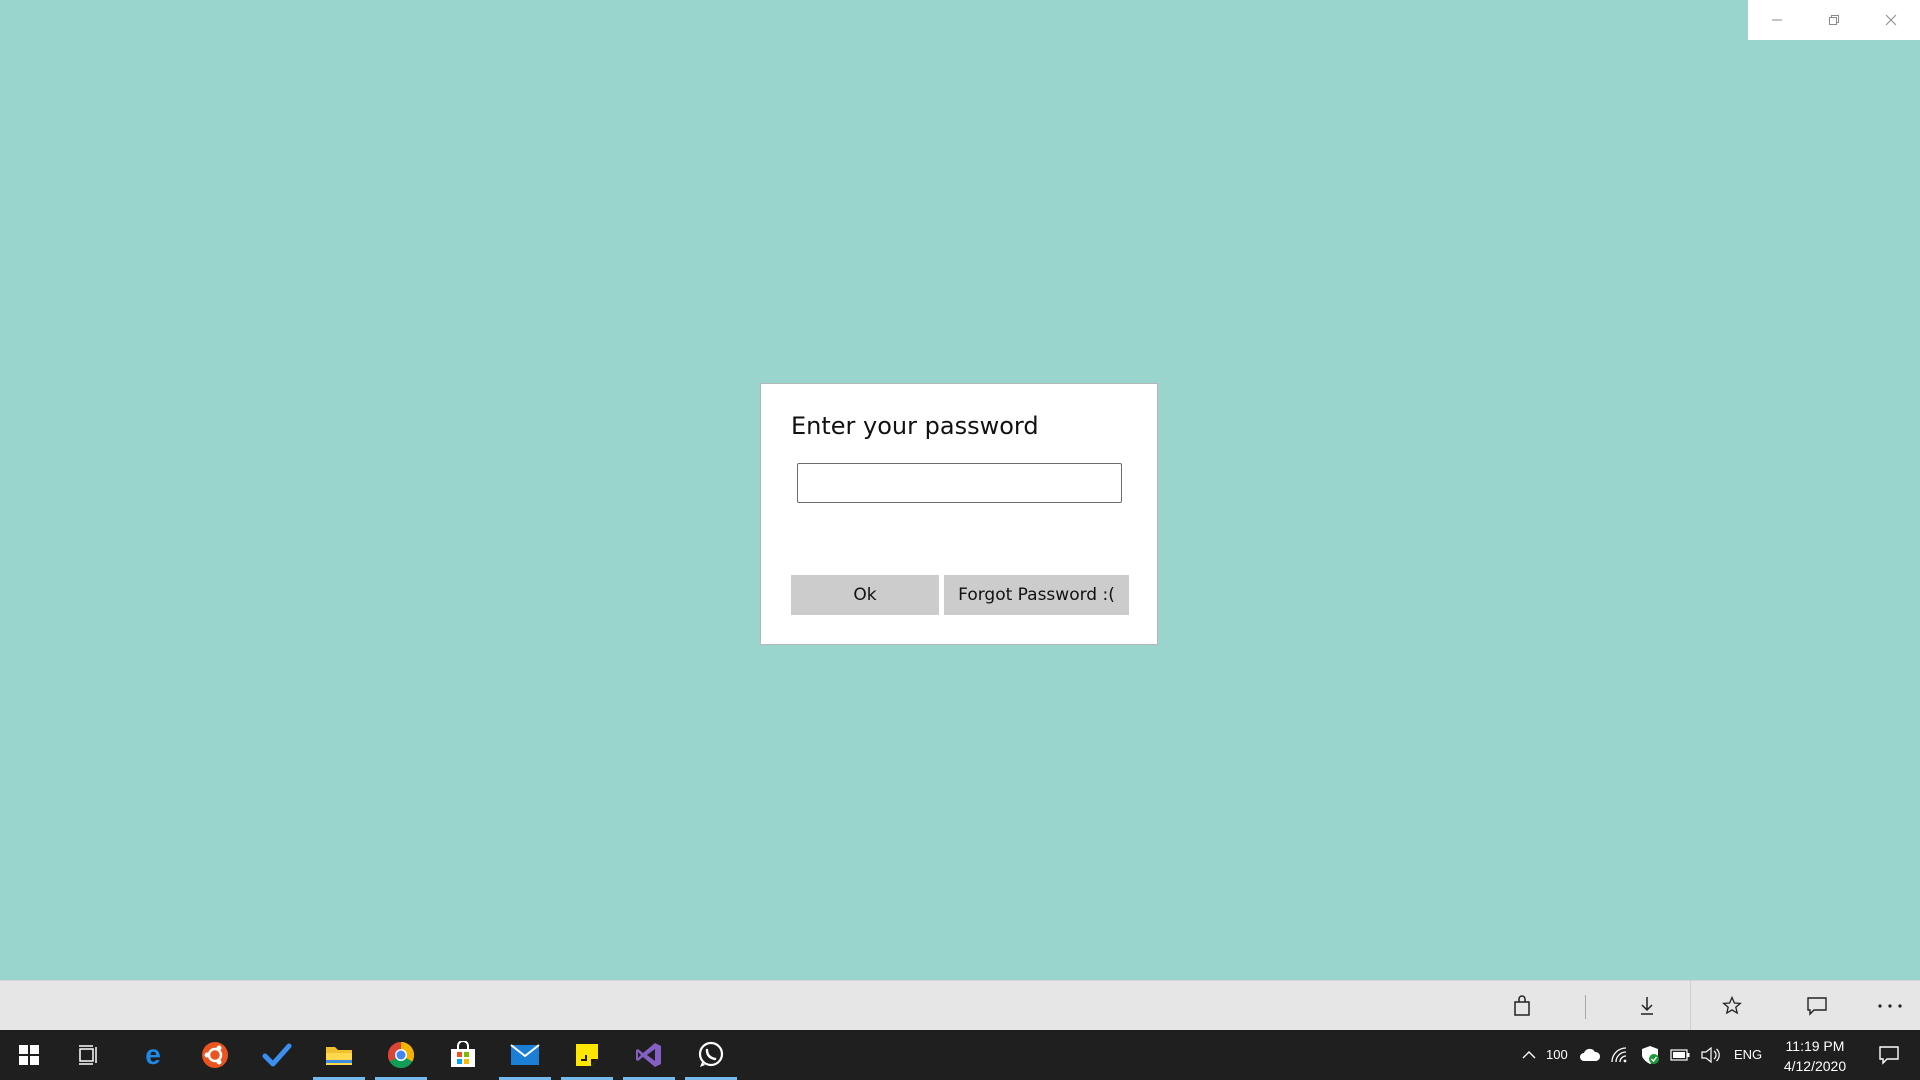 Image resolution: width=1920 pixels, height=1080 pixels. I want to click on taskbar-ubuntu, so click(215, 1055).